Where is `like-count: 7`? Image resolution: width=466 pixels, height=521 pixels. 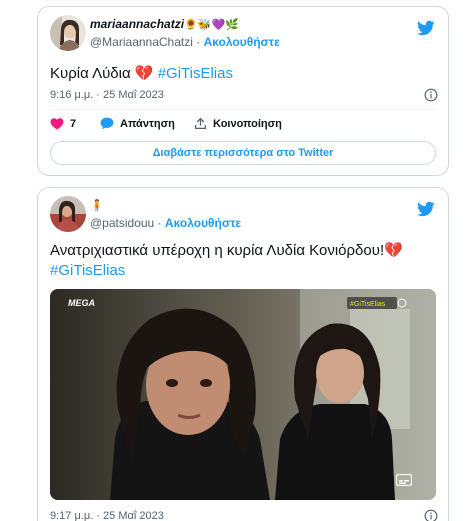
like-count: 7 is located at coordinates (73, 123).